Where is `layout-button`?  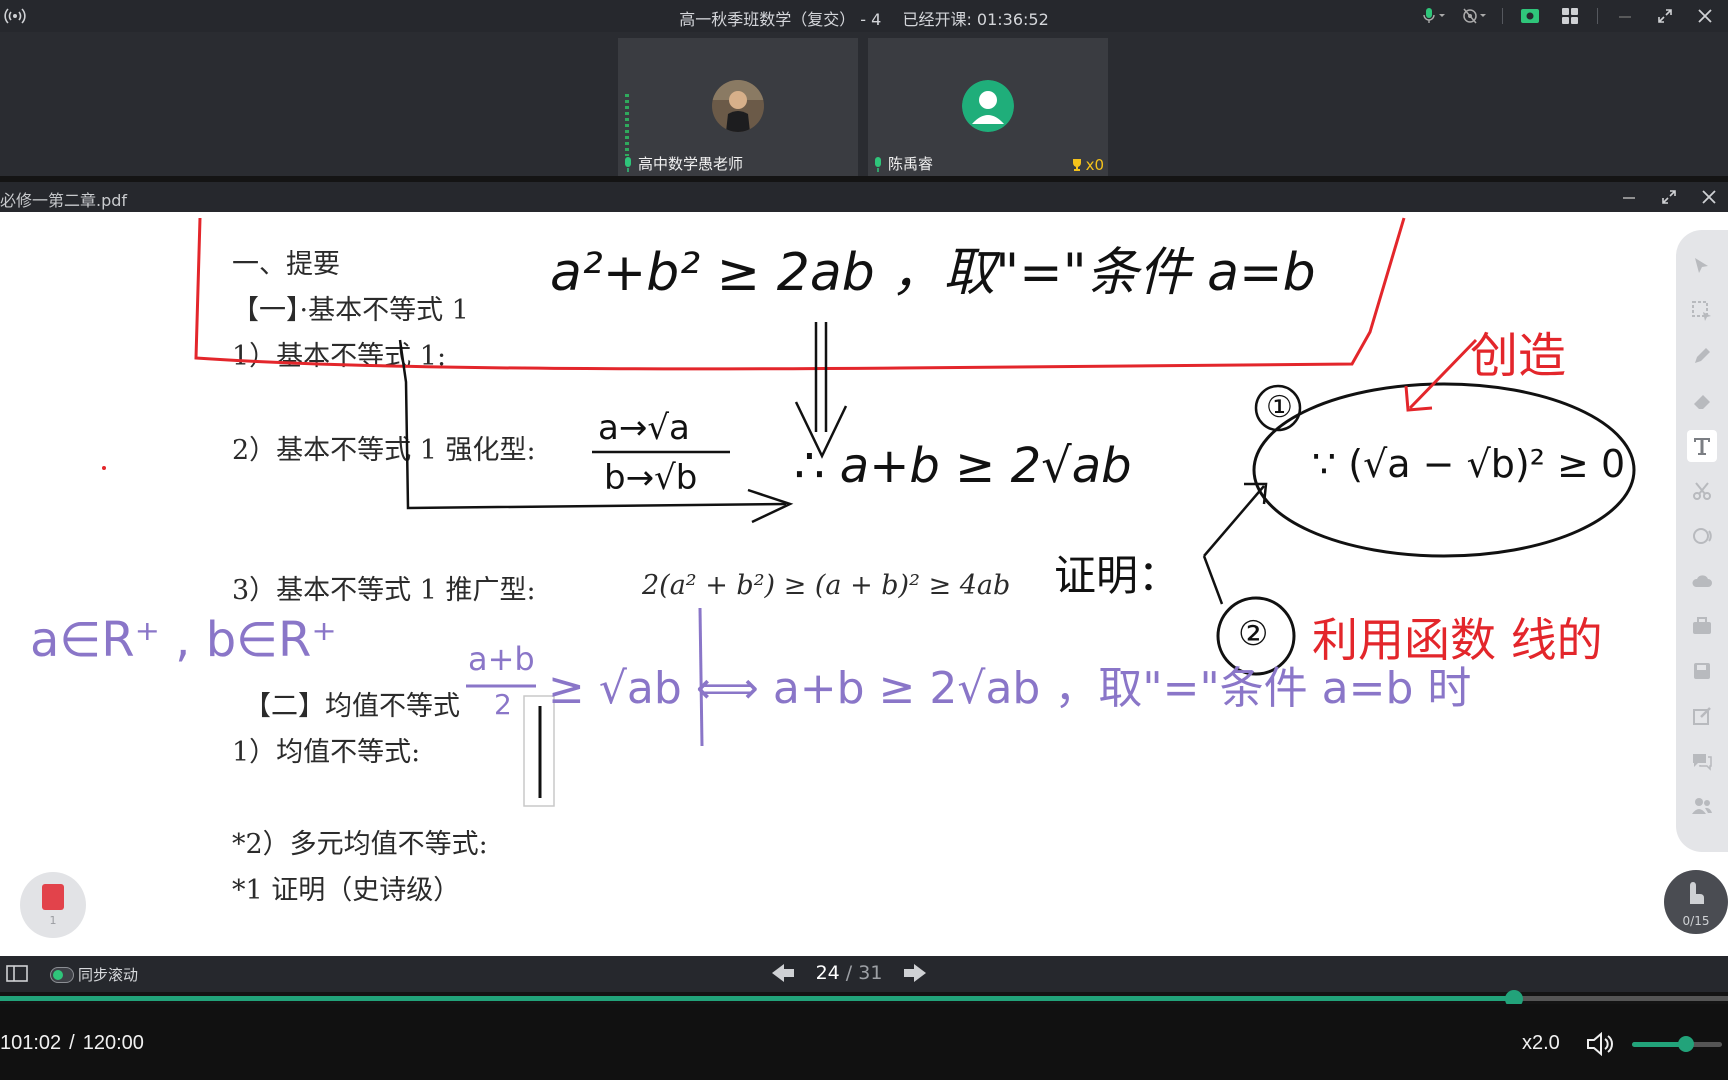 layout-button is located at coordinates (1570, 16).